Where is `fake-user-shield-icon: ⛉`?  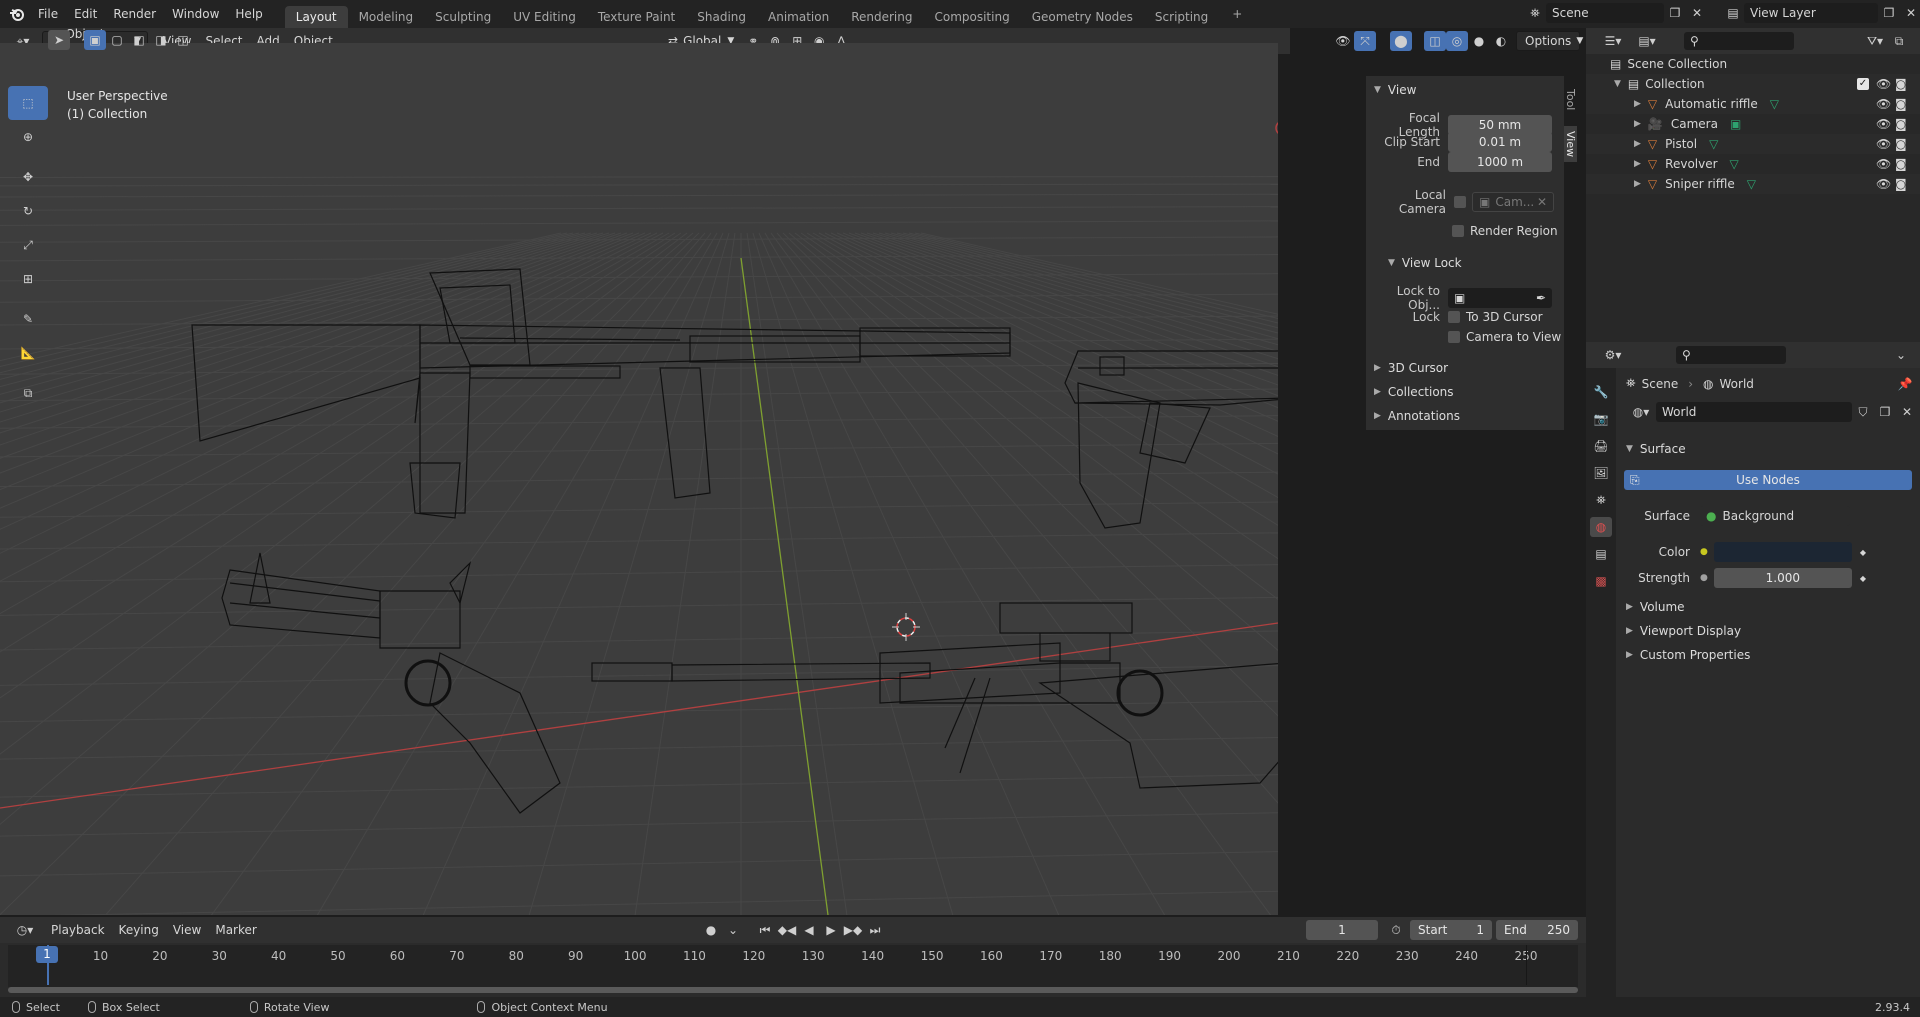 fake-user-shield-icon: ⛉ is located at coordinates (1863, 412).